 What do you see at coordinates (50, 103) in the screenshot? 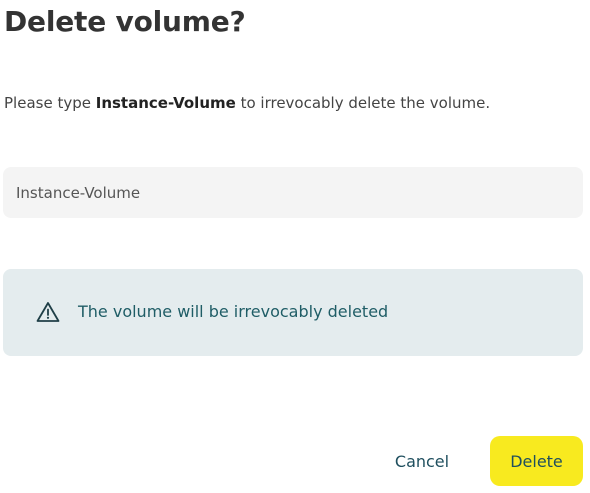
I see `description-prefix: Please type` at bounding box center [50, 103].